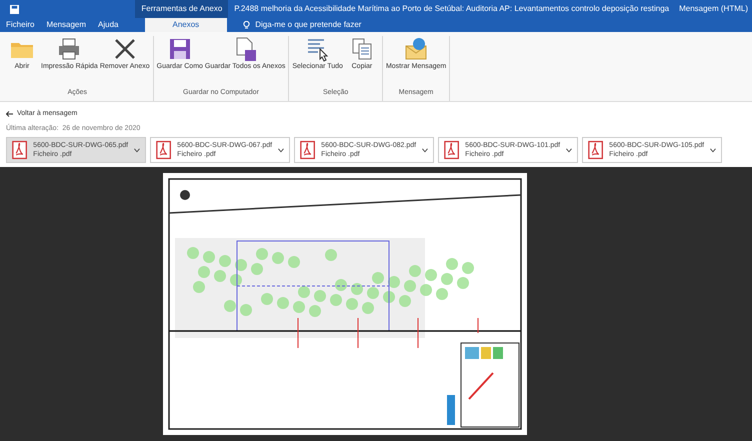  I want to click on lightbulb-icon, so click(246, 25).